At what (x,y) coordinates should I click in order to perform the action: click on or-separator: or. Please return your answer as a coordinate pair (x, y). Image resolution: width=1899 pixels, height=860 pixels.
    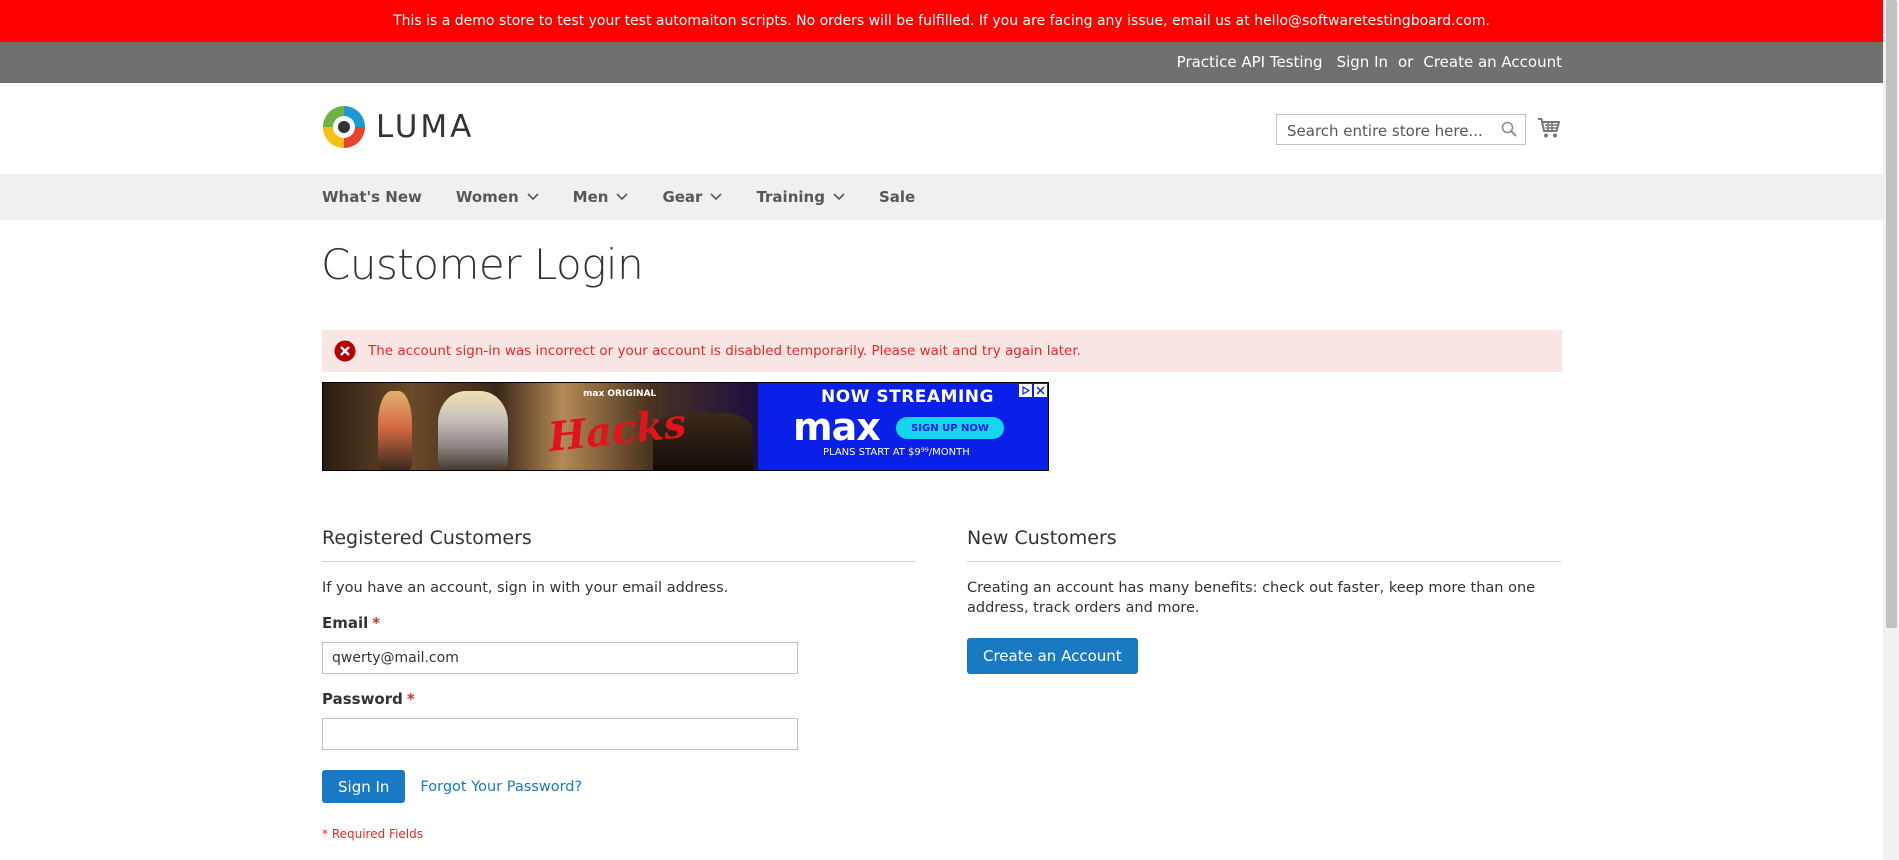
    Looking at the image, I should click on (1406, 62).